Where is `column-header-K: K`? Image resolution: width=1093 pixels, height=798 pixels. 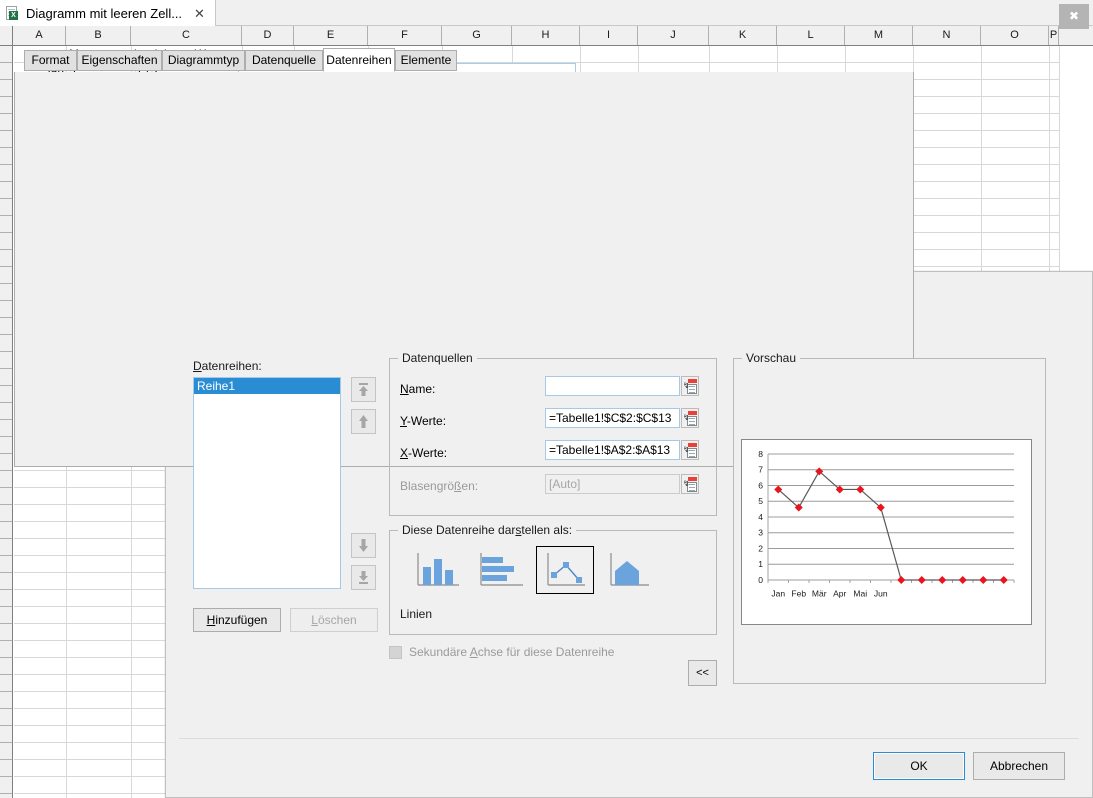
column-header-K: K is located at coordinates (743, 35).